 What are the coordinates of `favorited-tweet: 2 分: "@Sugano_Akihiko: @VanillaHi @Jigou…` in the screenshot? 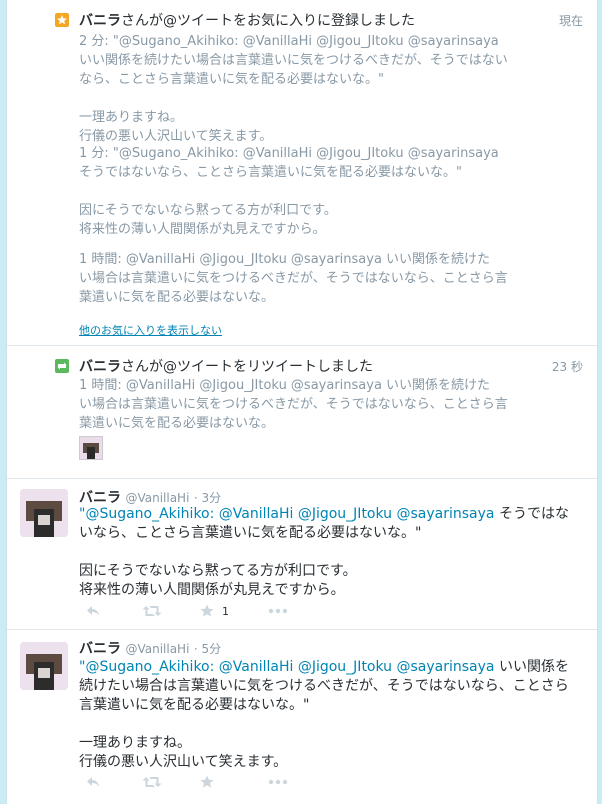 It's located at (299, 89).